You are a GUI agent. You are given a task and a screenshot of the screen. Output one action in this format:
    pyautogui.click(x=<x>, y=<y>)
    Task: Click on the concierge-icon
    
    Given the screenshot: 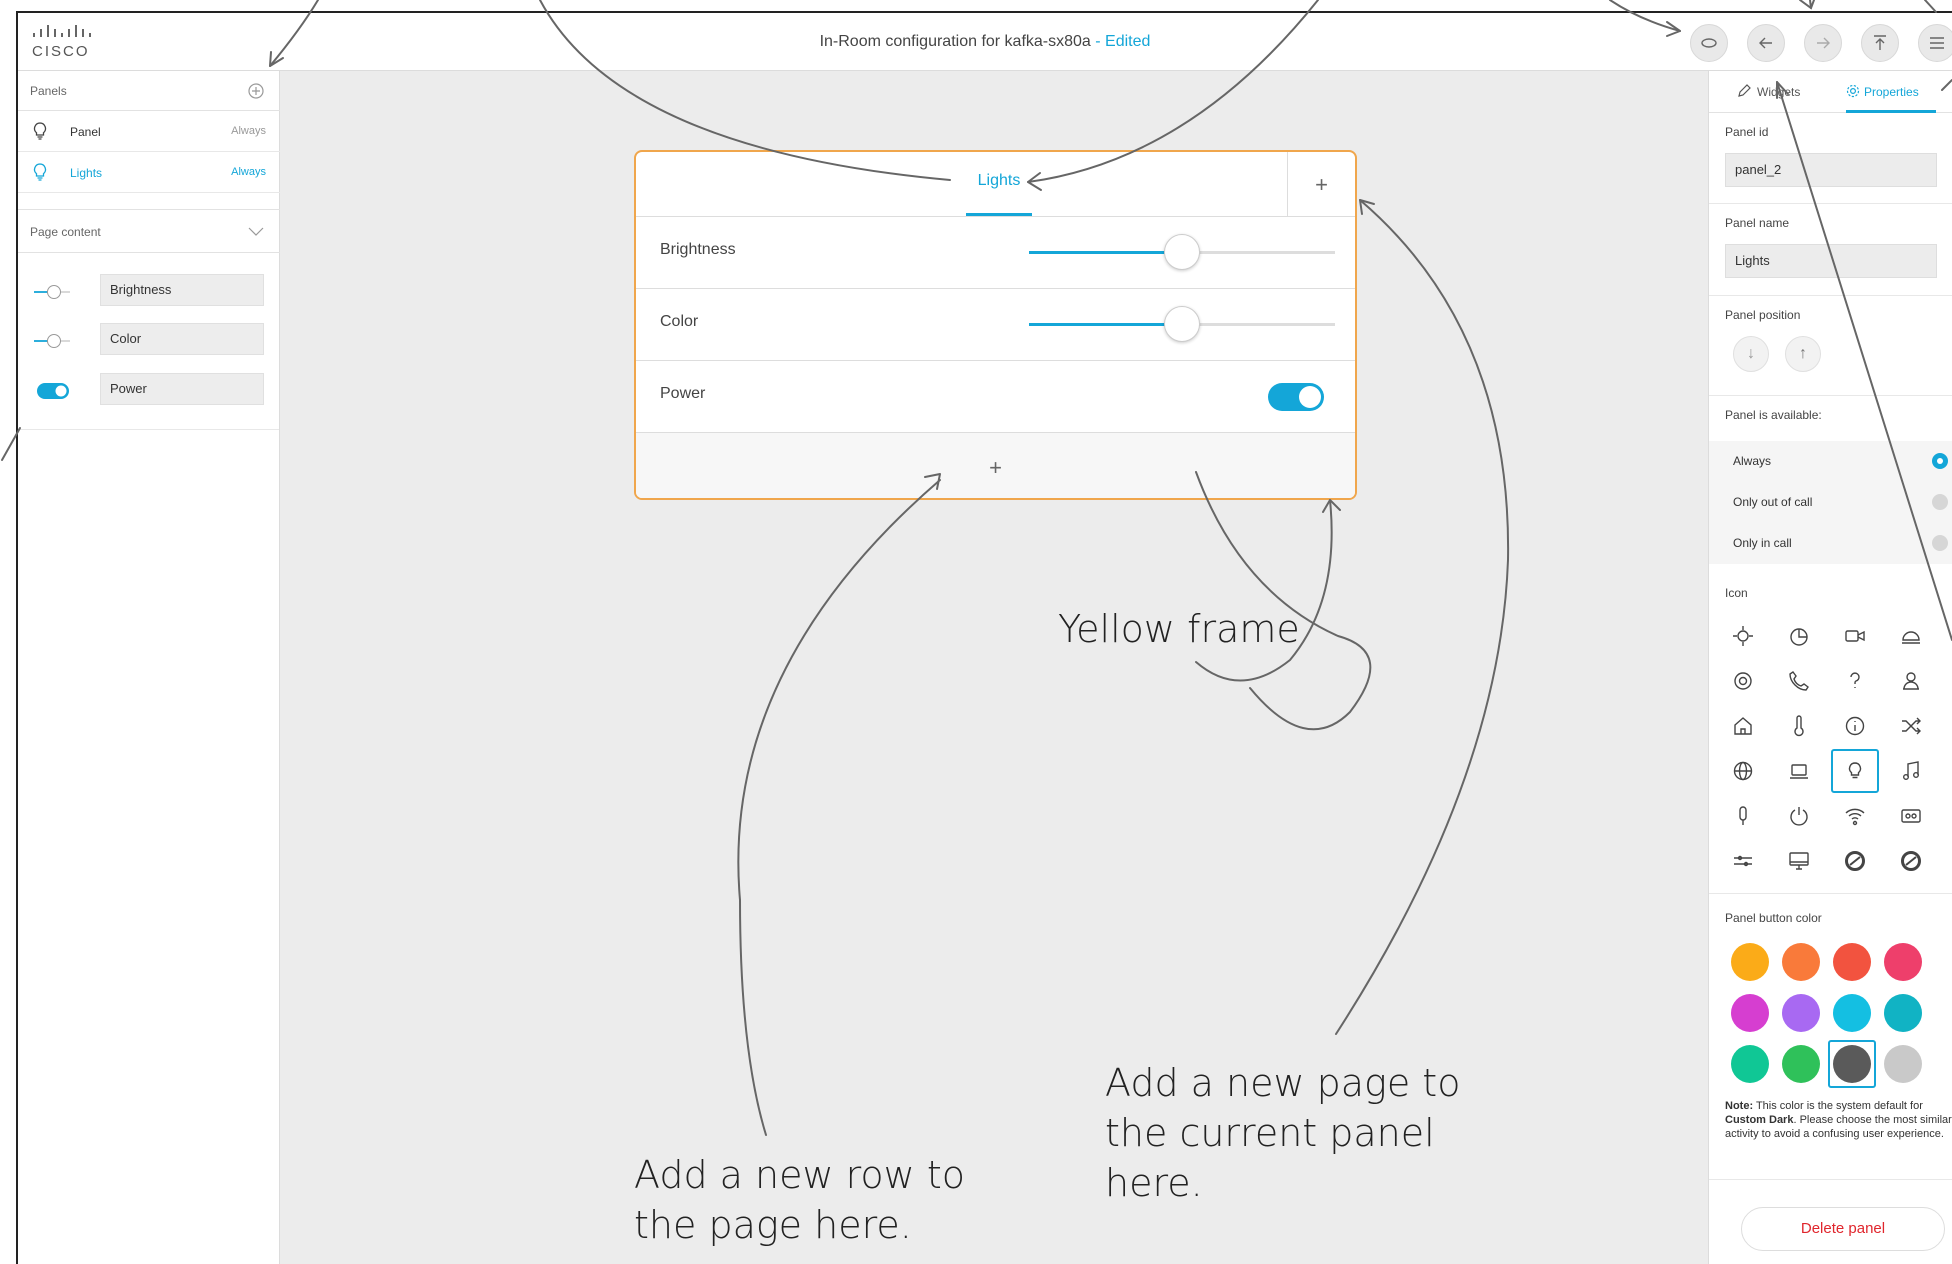 What is the action you would take?
    pyautogui.click(x=1911, y=681)
    